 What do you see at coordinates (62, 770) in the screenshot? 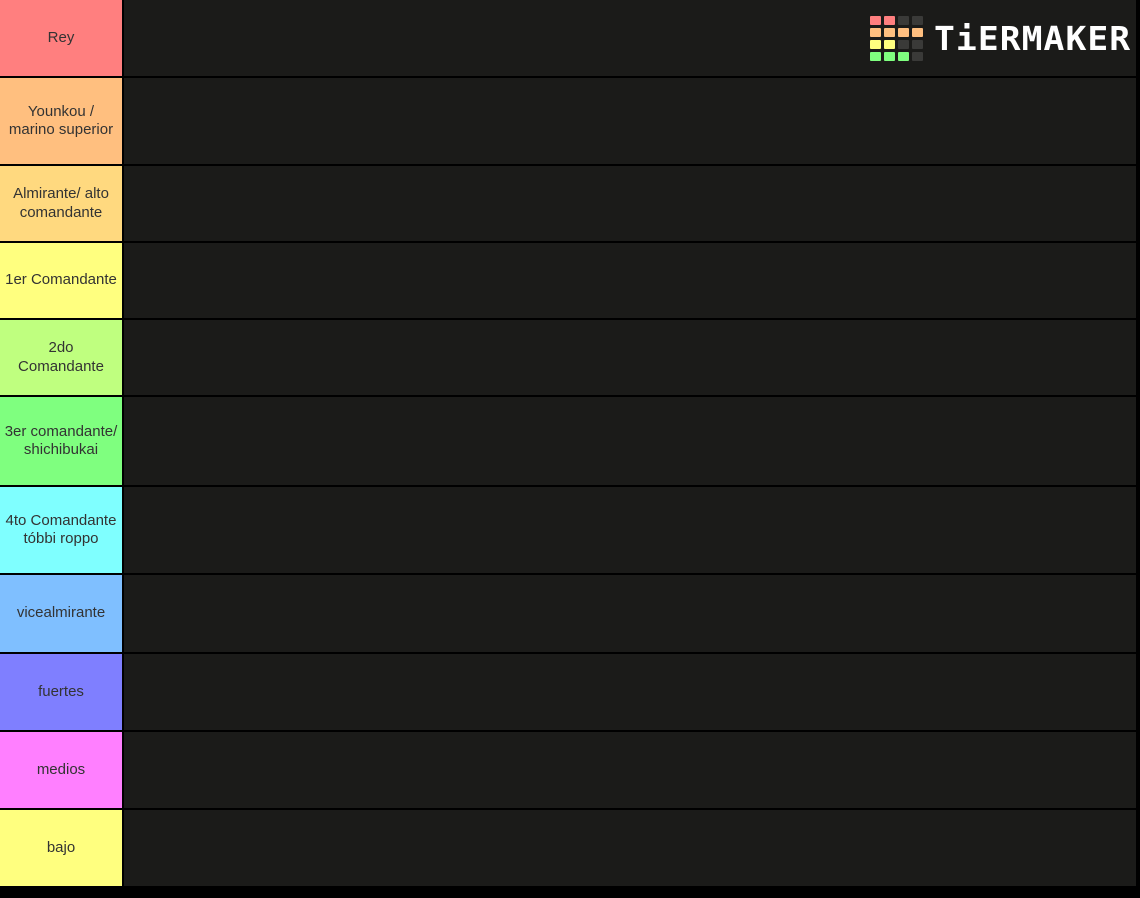
I see `tier-label-9: medios` at bounding box center [62, 770].